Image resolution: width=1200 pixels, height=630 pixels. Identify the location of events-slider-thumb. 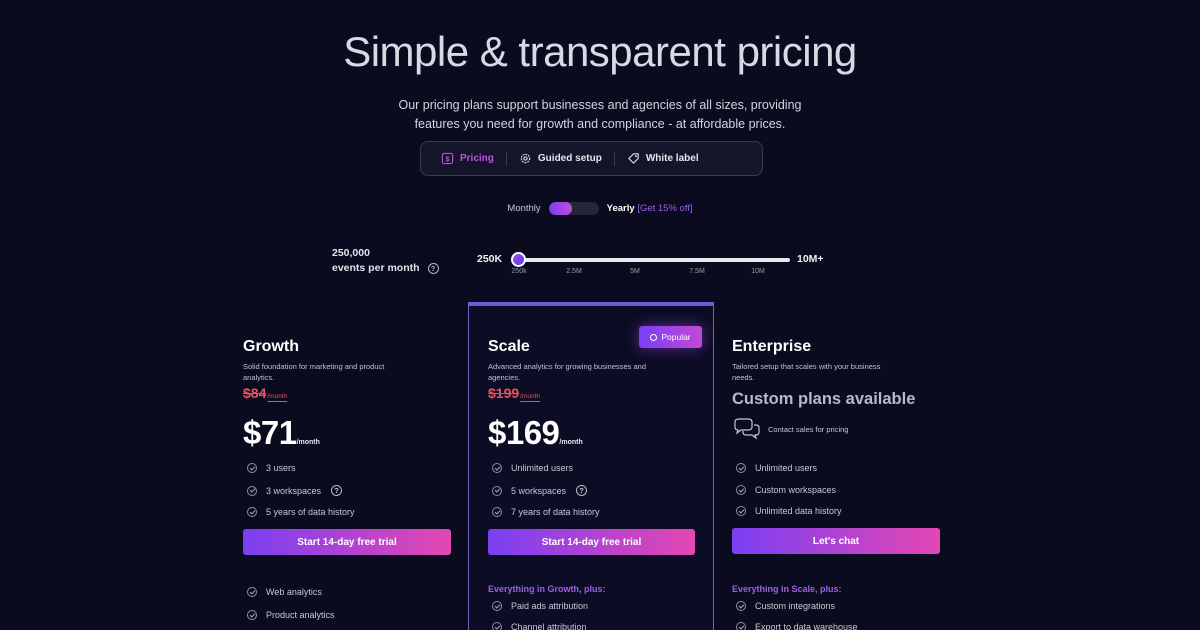
(518, 259).